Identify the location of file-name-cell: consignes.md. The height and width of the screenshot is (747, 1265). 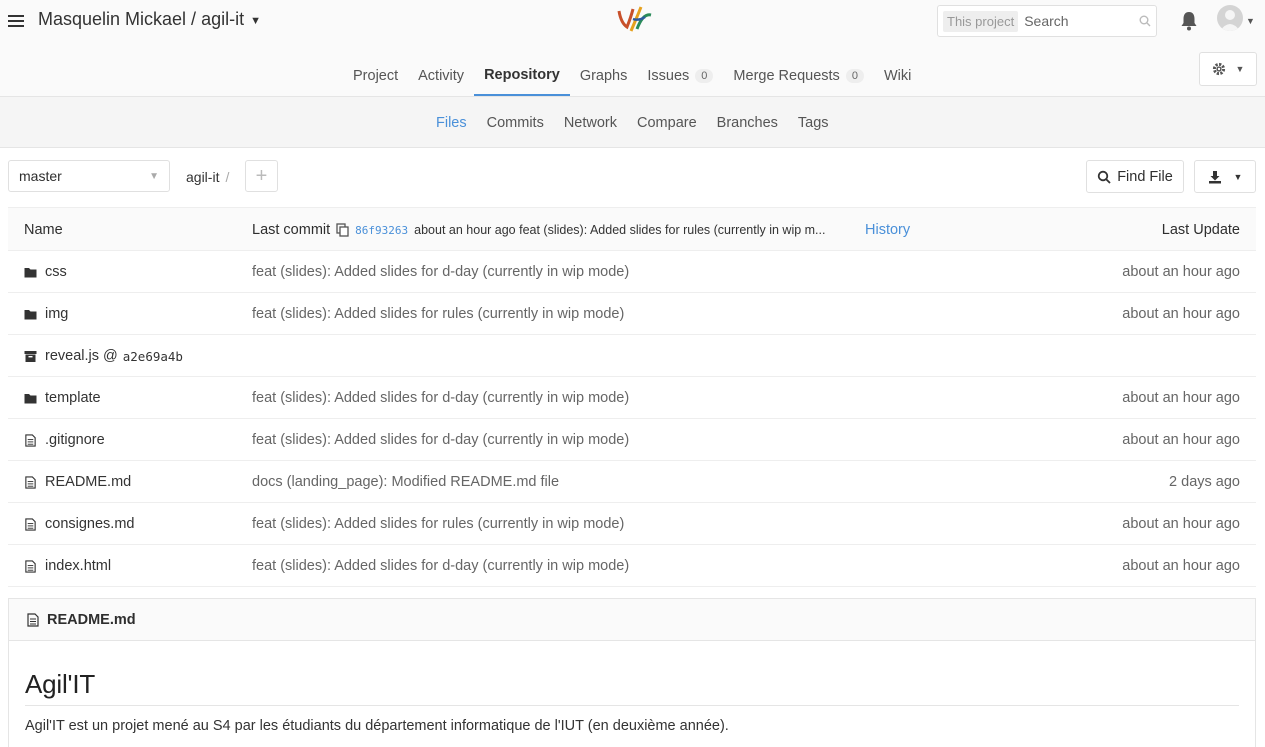
(79, 524).